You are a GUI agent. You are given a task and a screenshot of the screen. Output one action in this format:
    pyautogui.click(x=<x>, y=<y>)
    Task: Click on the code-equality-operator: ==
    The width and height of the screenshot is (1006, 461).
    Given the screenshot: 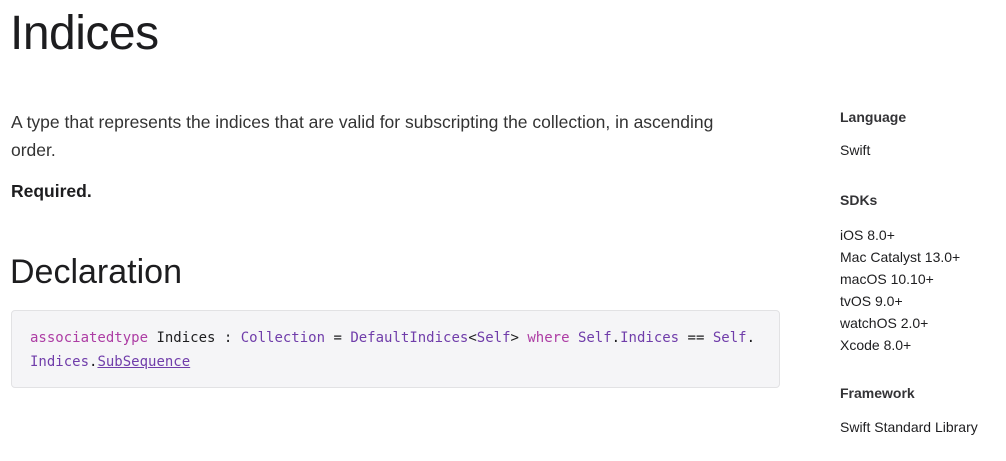 What is the action you would take?
    pyautogui.click(x=696, y=338)
    